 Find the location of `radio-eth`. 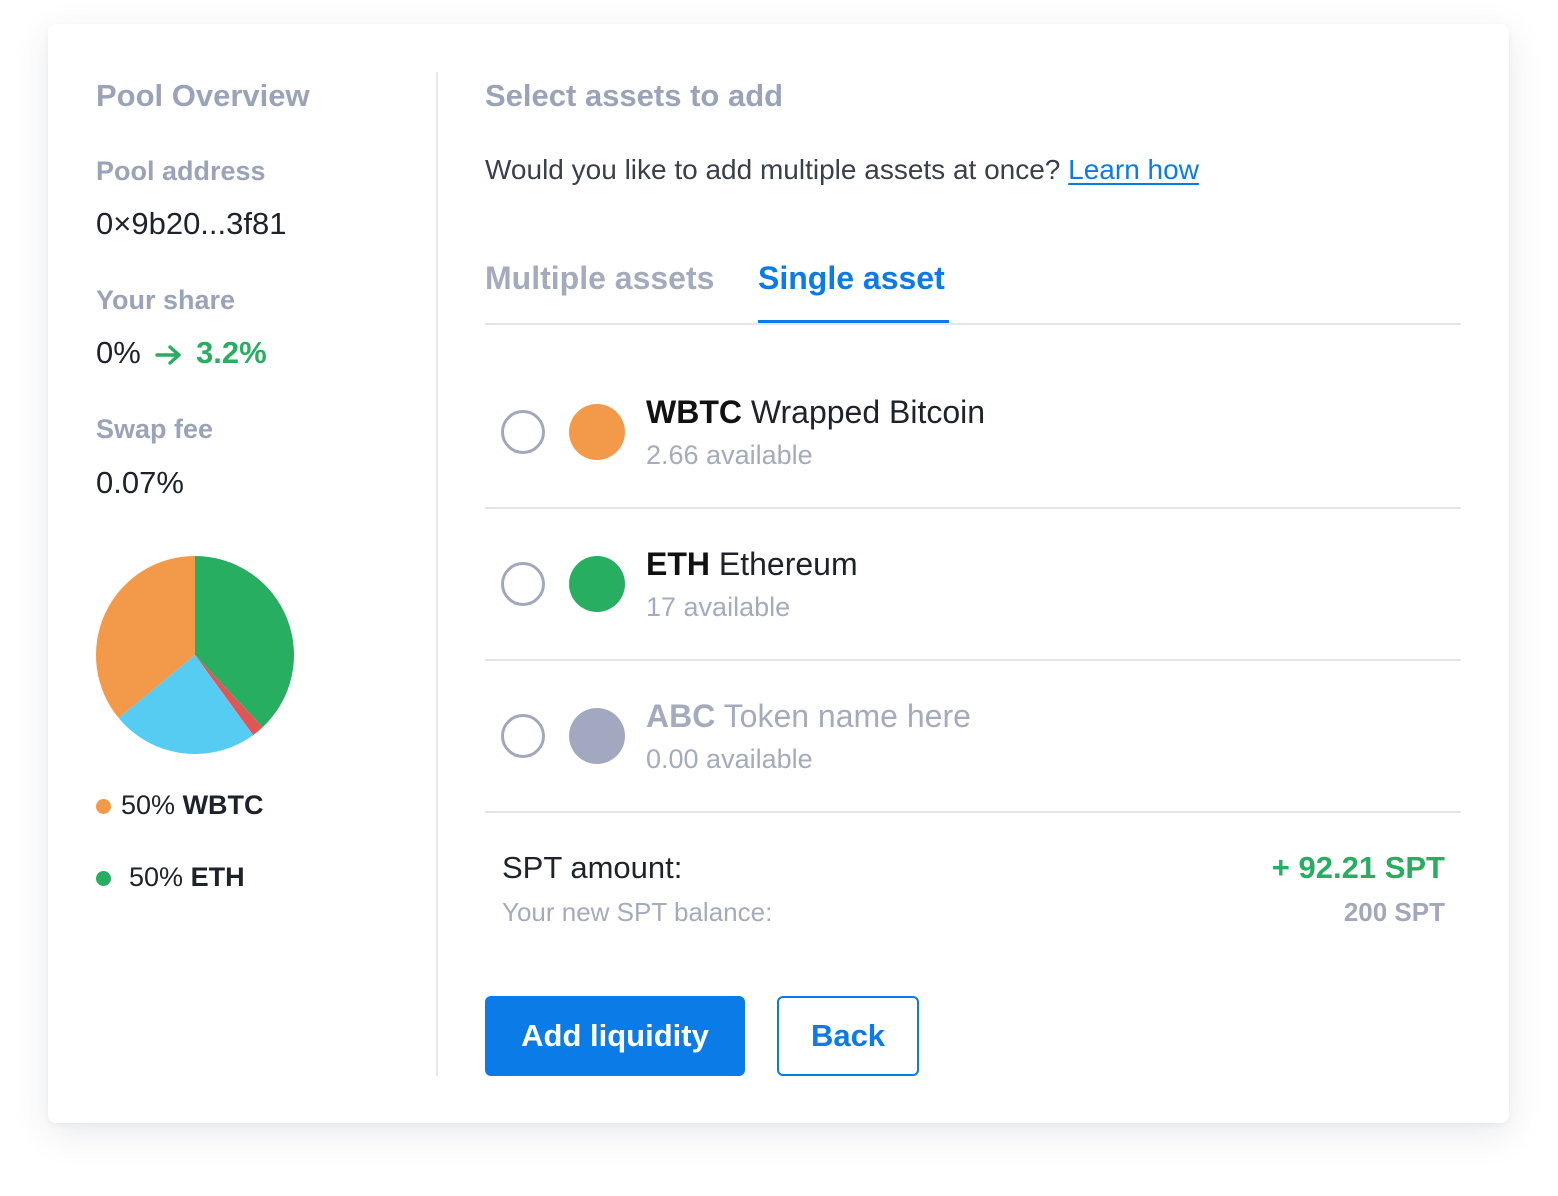

radio-eth is located at coordinates (523, 584).